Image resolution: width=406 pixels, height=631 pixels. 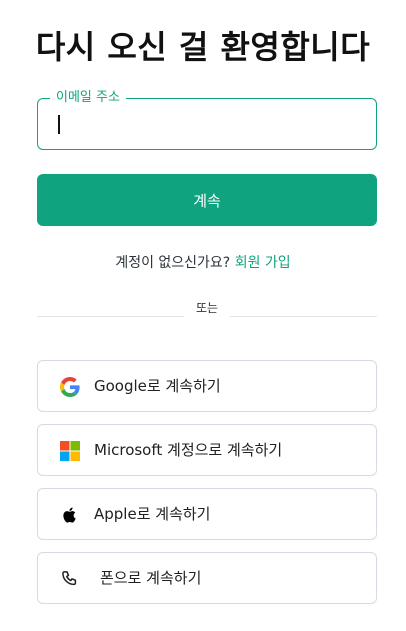 I want to click on signup-prompt-row: 계정이 없으신가요? 회원 가입, so click(x=203, y=262).